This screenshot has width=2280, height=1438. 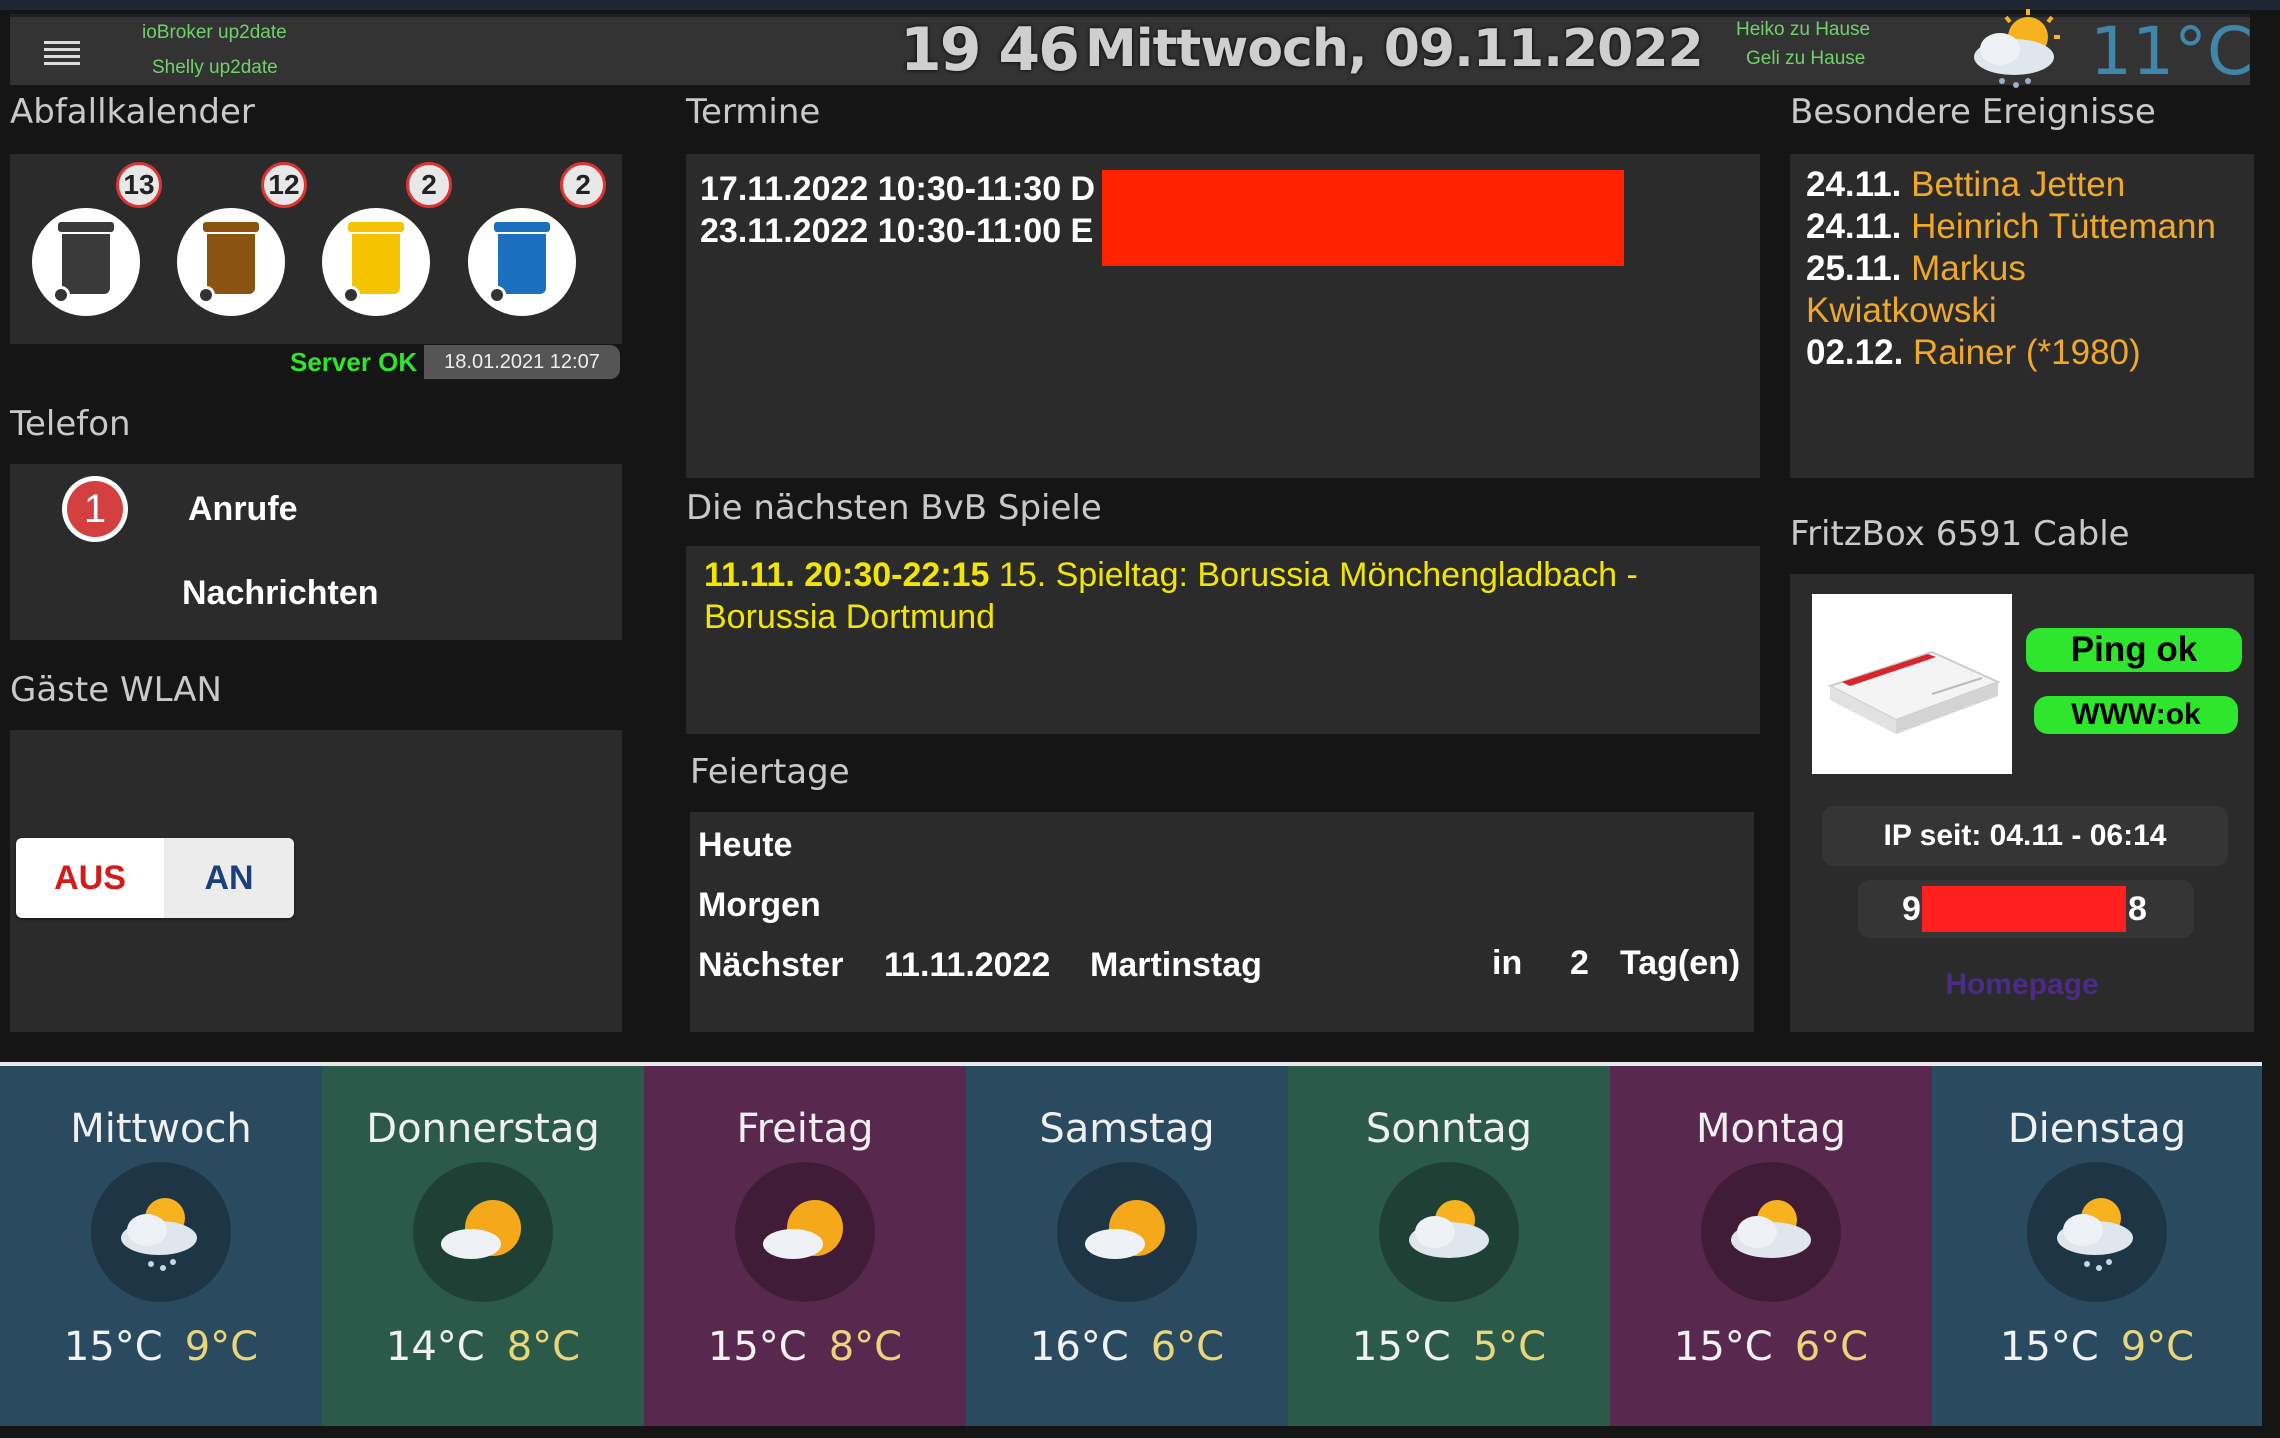 I want to click on feiertage-title: Feiertage, so click(x=770, y=772).